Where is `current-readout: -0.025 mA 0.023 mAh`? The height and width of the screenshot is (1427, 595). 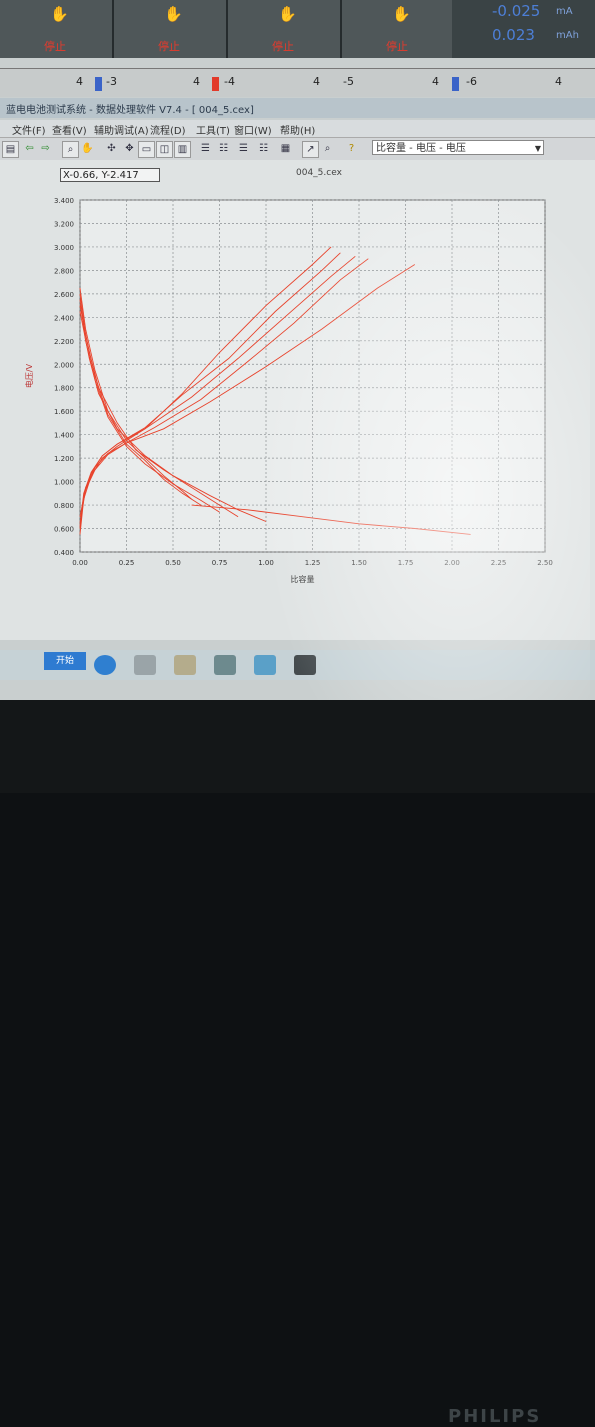
current-readout: -0.025 mA 0.023 mAh is located at coordinates (523, 29).